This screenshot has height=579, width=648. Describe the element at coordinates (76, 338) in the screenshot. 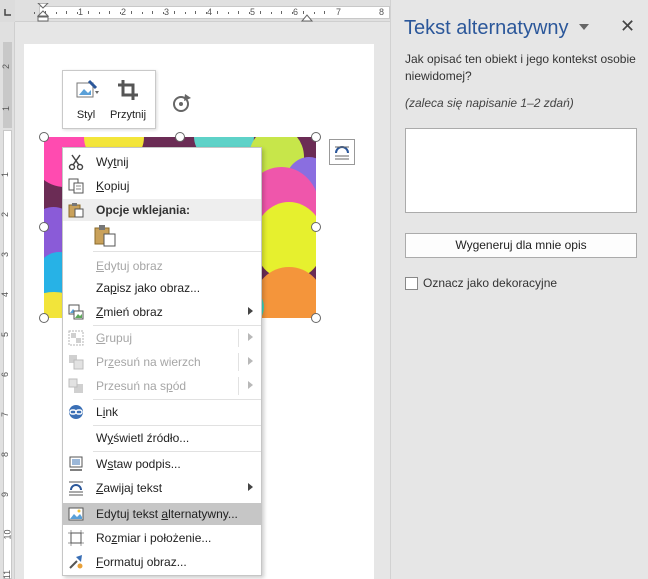

I see `group-icon` at that location.